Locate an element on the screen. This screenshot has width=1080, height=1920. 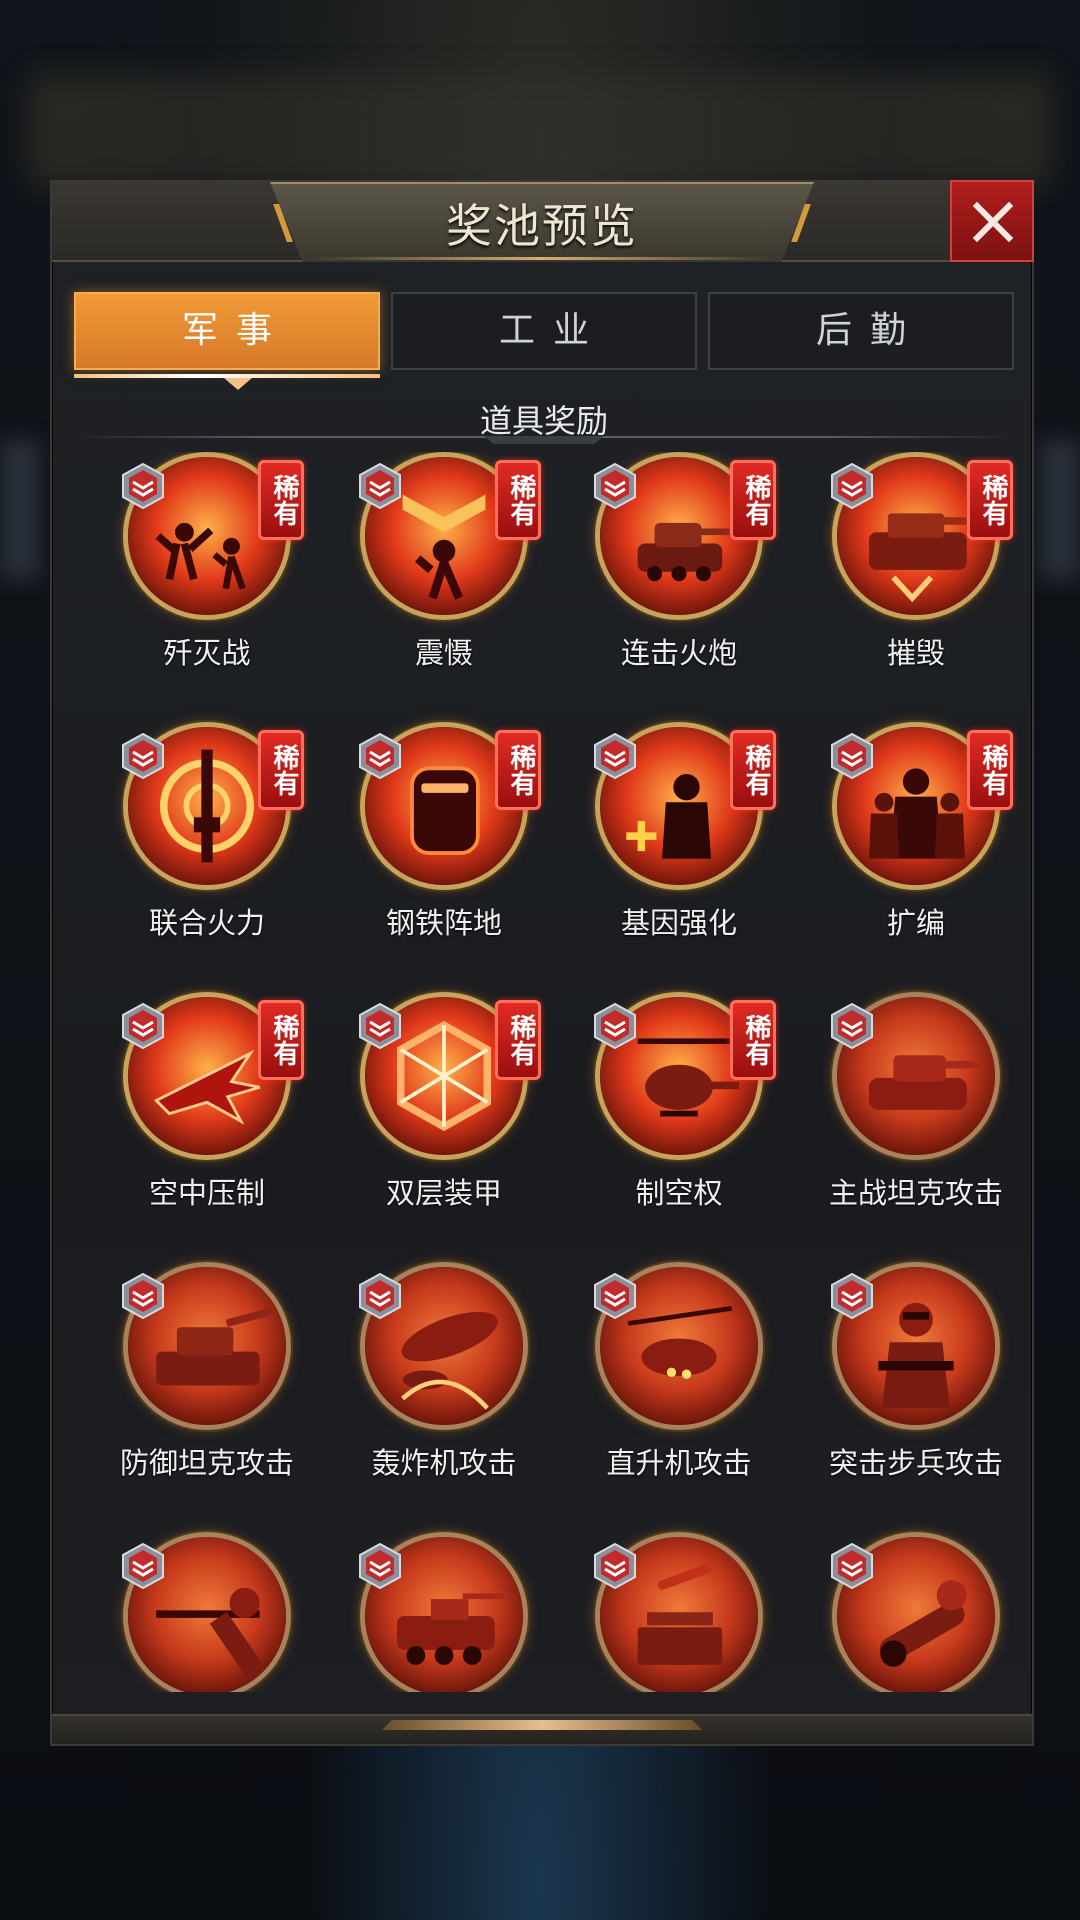
category-tabs: 军事 工业 后勤 is located at coordinates (544, 341).